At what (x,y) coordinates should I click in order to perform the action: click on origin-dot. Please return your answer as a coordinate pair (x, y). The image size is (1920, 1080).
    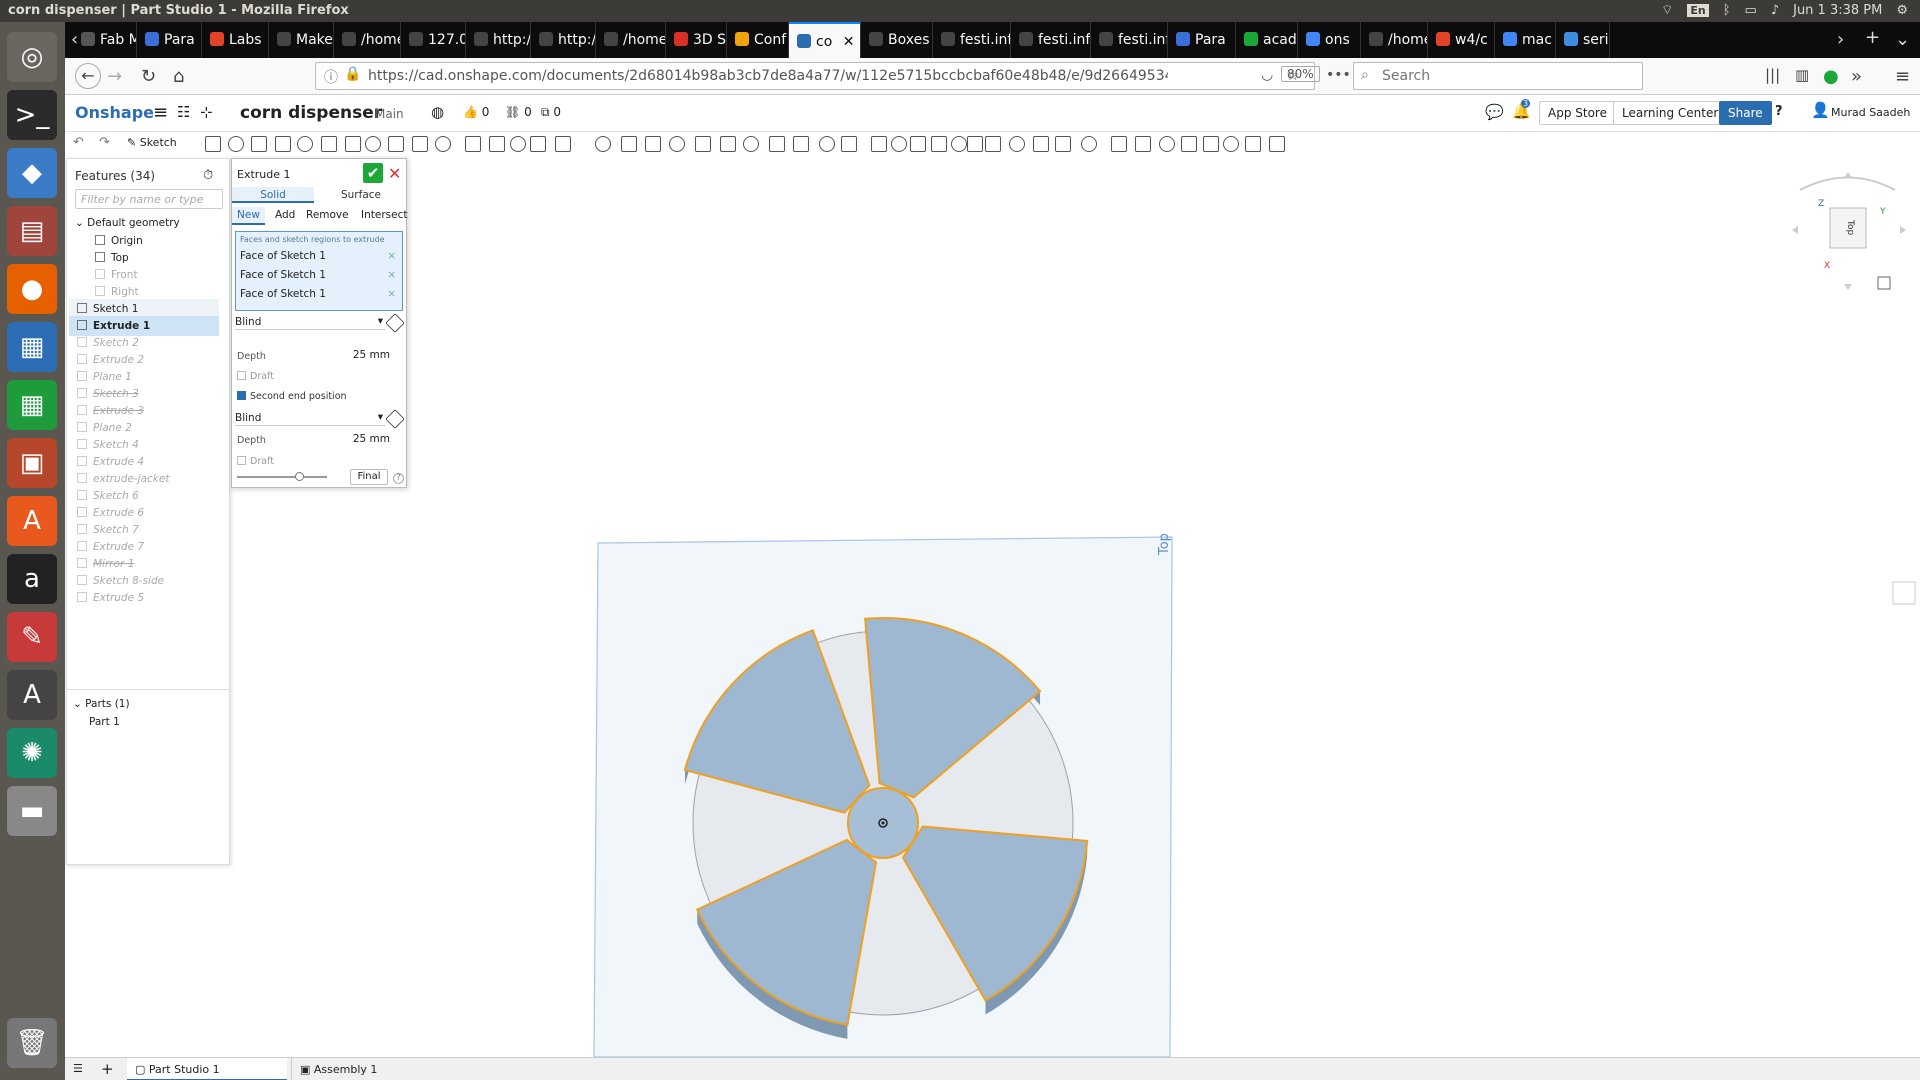
    Looking at the image, I should click on (883, 823).